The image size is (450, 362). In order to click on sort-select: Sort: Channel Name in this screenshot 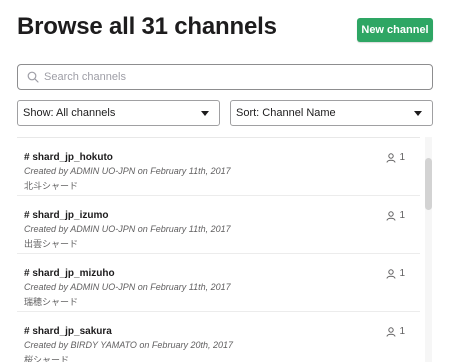, I will do `click(331, 113)`.